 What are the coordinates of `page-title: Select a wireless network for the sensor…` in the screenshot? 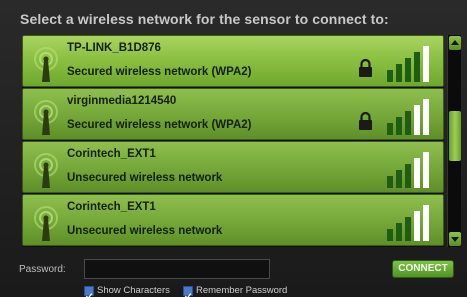 It's located at (204, 19).